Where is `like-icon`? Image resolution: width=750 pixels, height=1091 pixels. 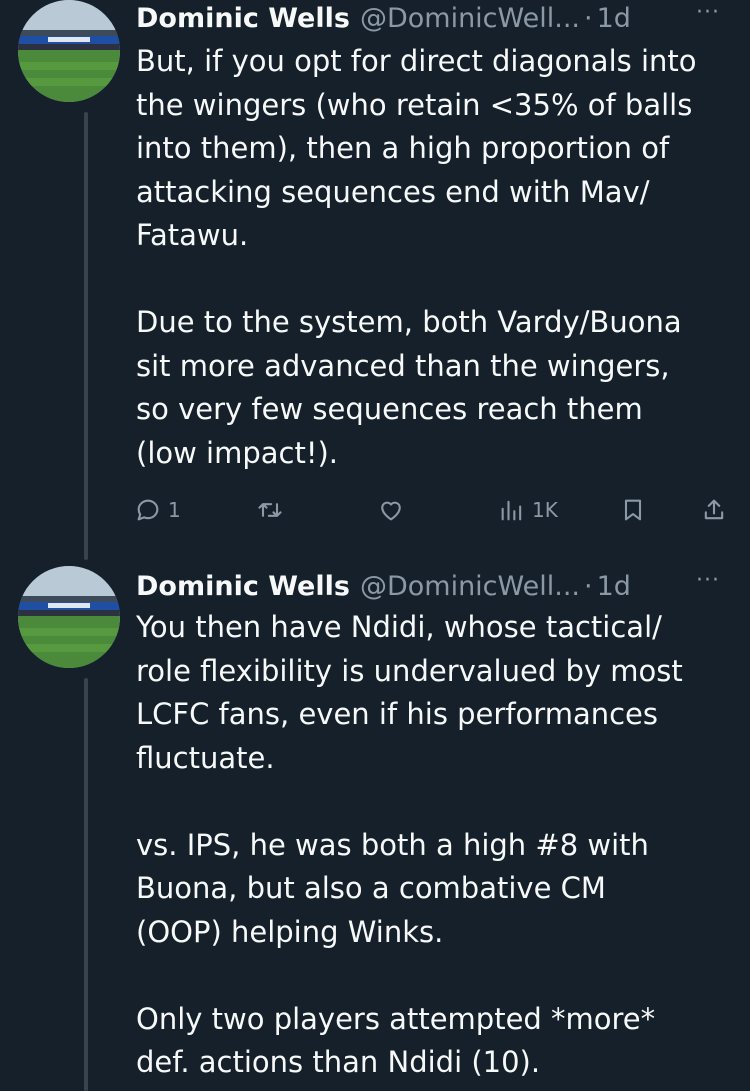 like-icon is located at coordinates (391, 511).